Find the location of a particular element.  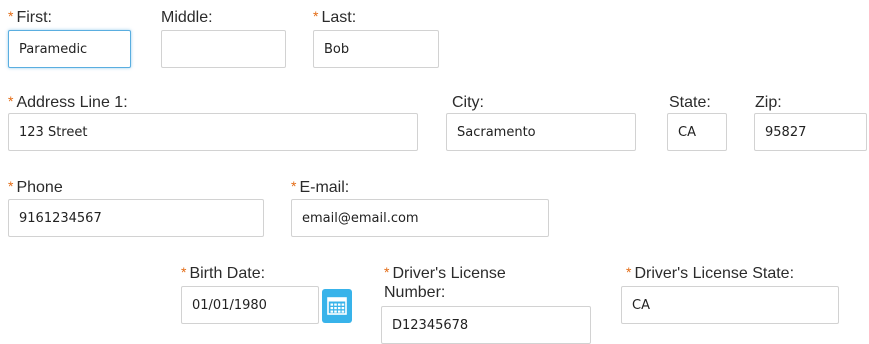

state-field: State: is located at coordinates (697, 122).